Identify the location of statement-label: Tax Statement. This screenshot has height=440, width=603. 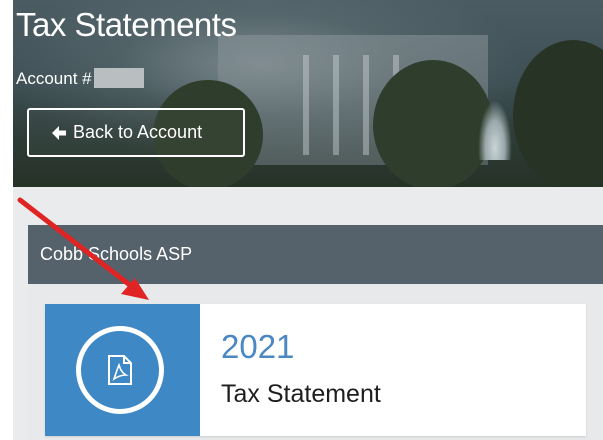
(301, 394).